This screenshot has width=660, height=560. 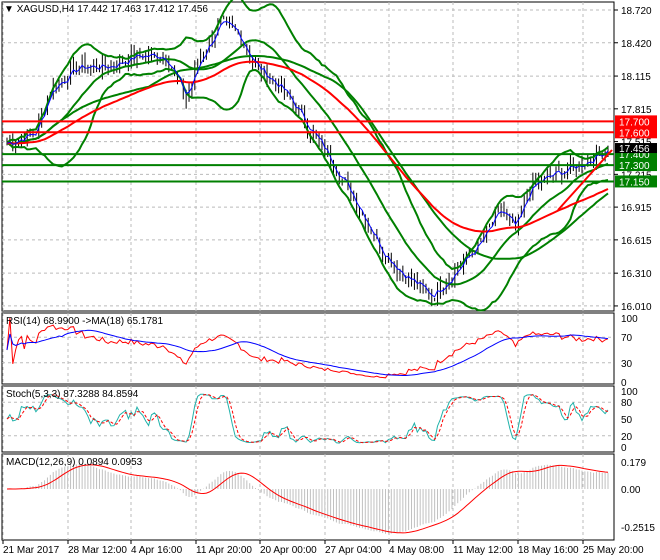 What do you see at coordinates (636, 208) in the screenshot?
I see `price-axis-label: 16.915` at bounding box center [636, 208].